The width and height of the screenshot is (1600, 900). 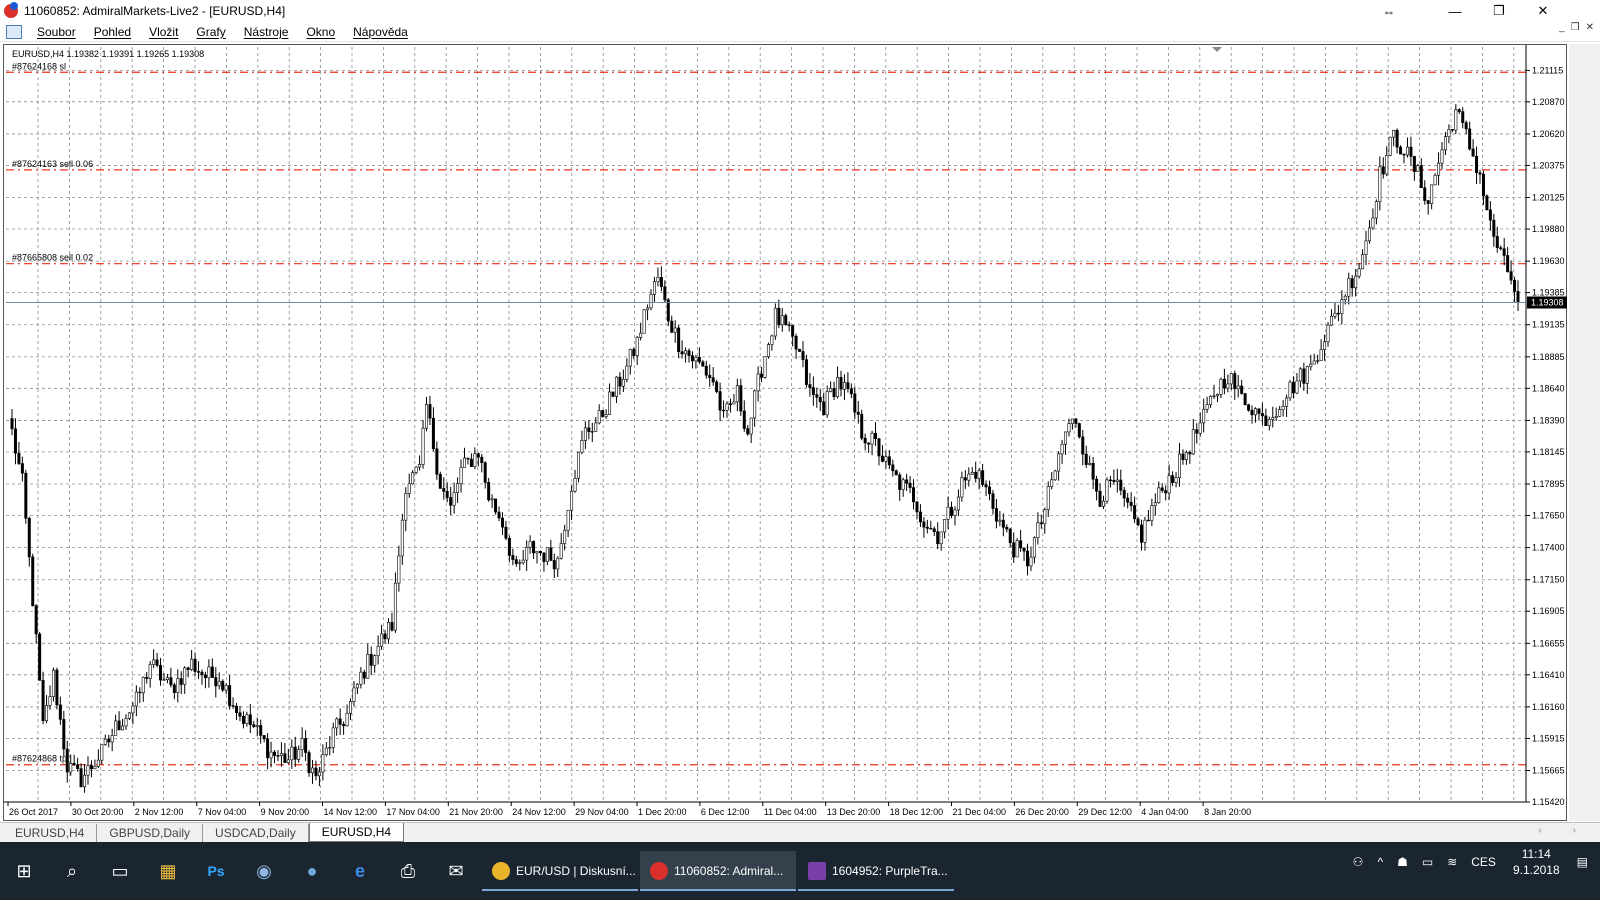 What do you see at coordinates (380, 32) in the screenshot?
I see `menu-help: Nápověda` at bounding box center [380, 32].